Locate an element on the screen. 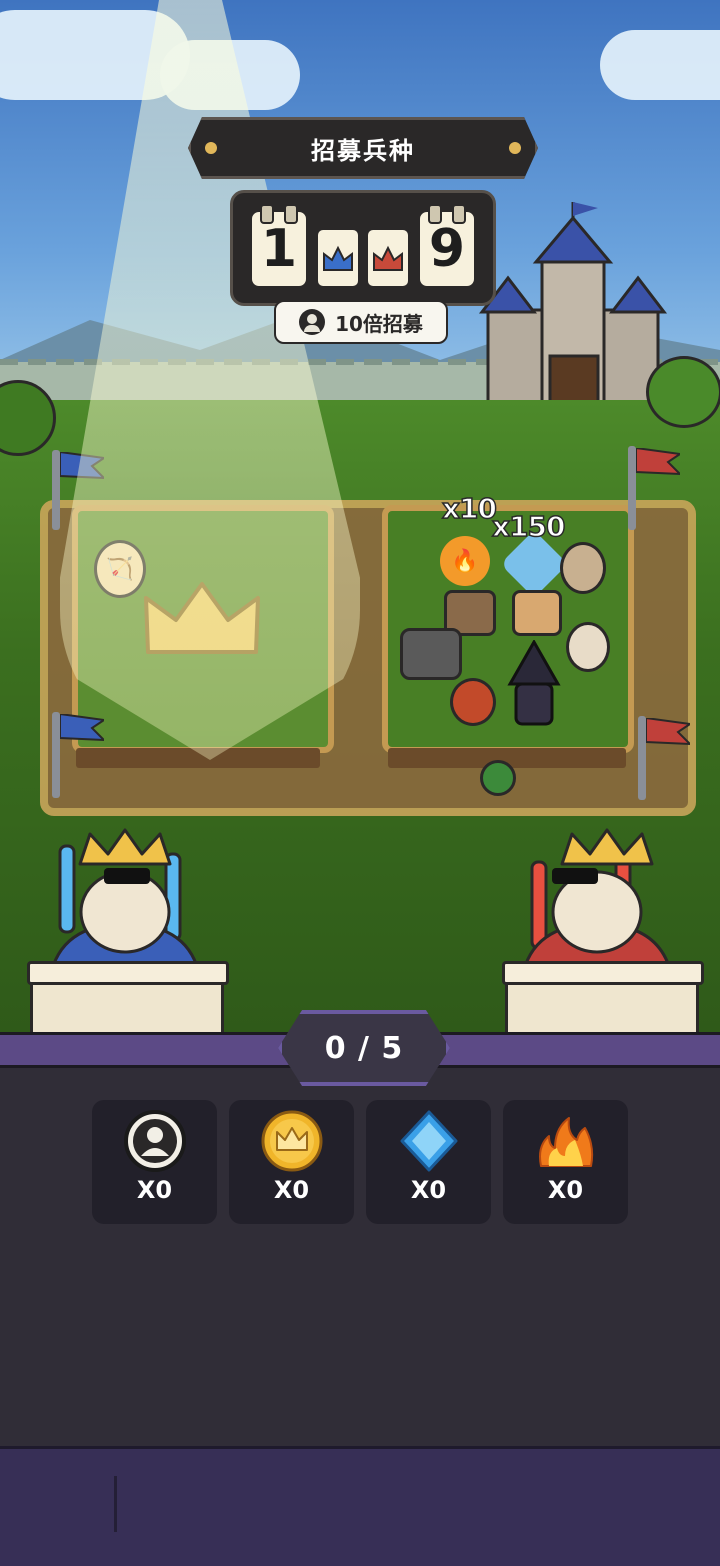 Image resolution: width=720 pixels, height=1566 pixels. blue-crown-card is located at coordinates (338, 258).